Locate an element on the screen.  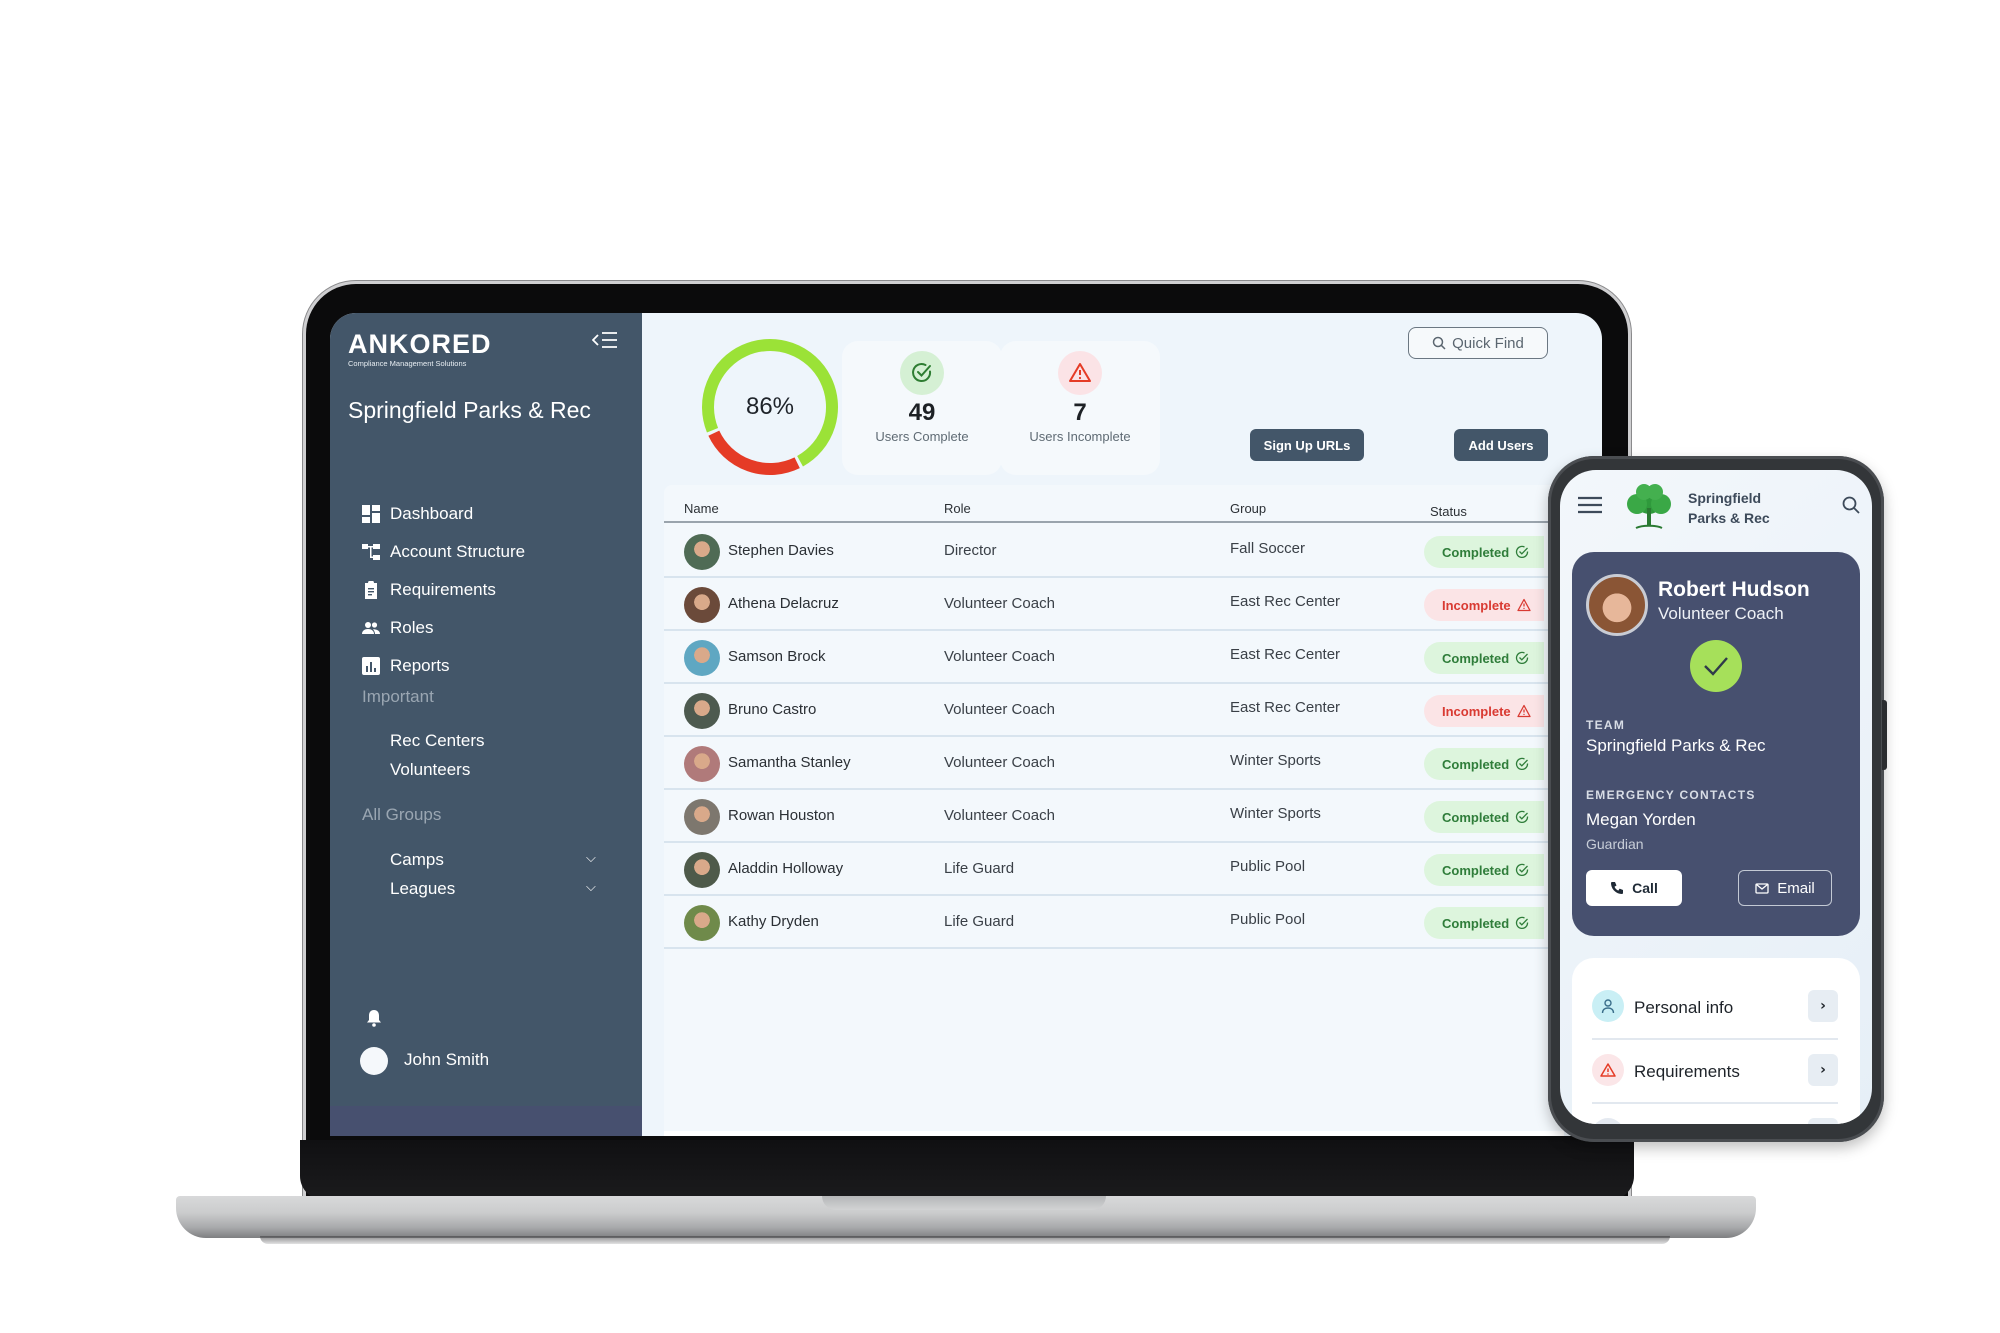
user-avatar is located at coordinates (374, 1061).